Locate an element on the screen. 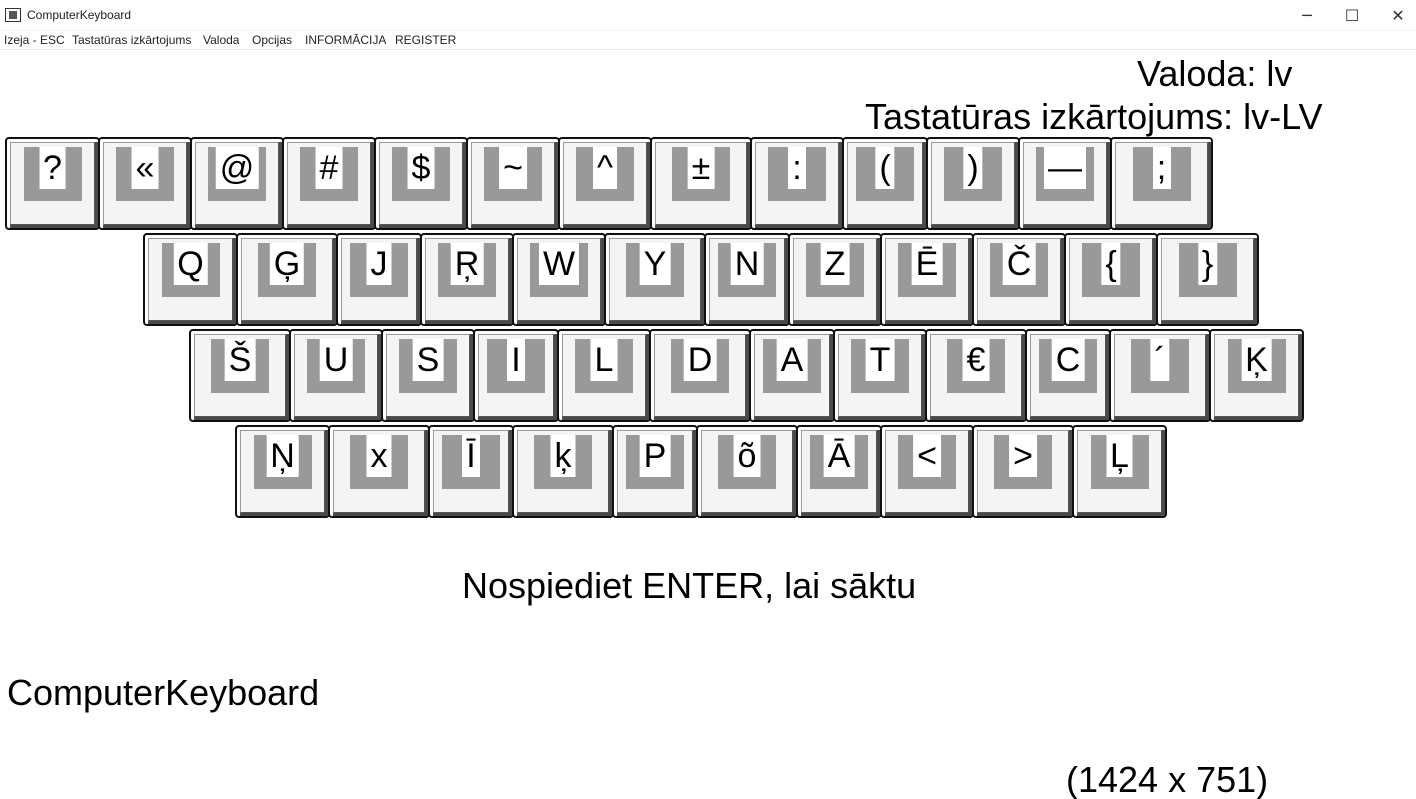 The width and height of the screenshot is (1416, 799). app-name-label: ComputerKeyboard is located at coordinates (163, 692).